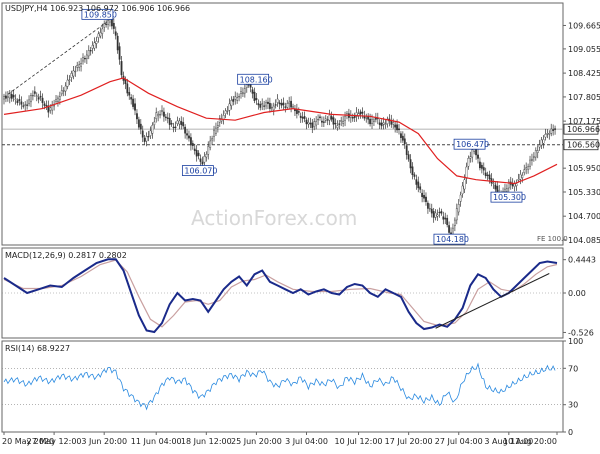  Describe the element at coordinates (58, 58) in the screenshot. I see `trendline-dashed` at that location.